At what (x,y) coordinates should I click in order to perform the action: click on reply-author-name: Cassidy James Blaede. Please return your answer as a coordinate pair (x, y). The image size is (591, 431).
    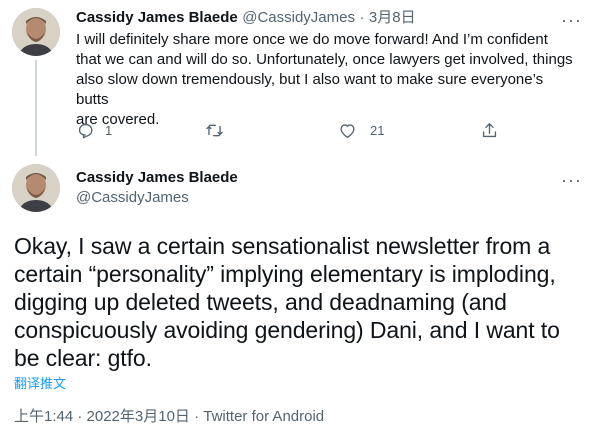
    Looking at the image, I should click on (157, 17).